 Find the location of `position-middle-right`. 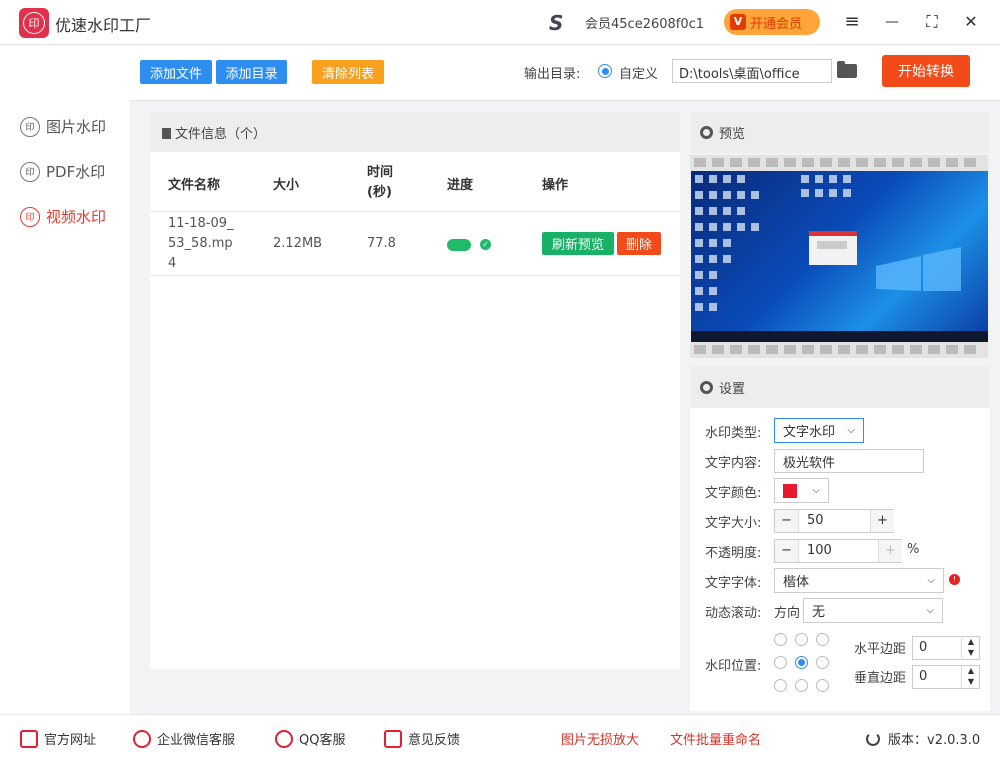

position-middle-right is located at coordinates (822, 662).